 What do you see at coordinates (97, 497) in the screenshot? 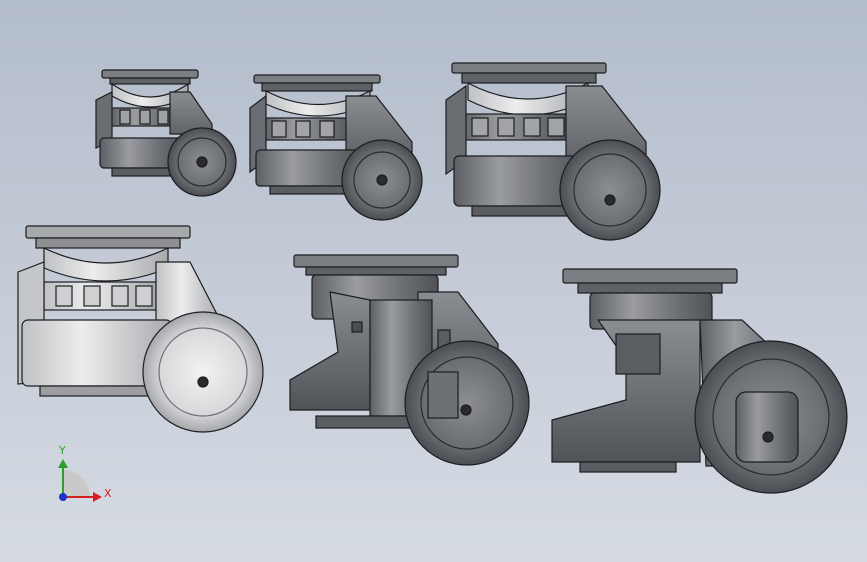
I see `x-axis-arrow` at bounding box center [97, 497].